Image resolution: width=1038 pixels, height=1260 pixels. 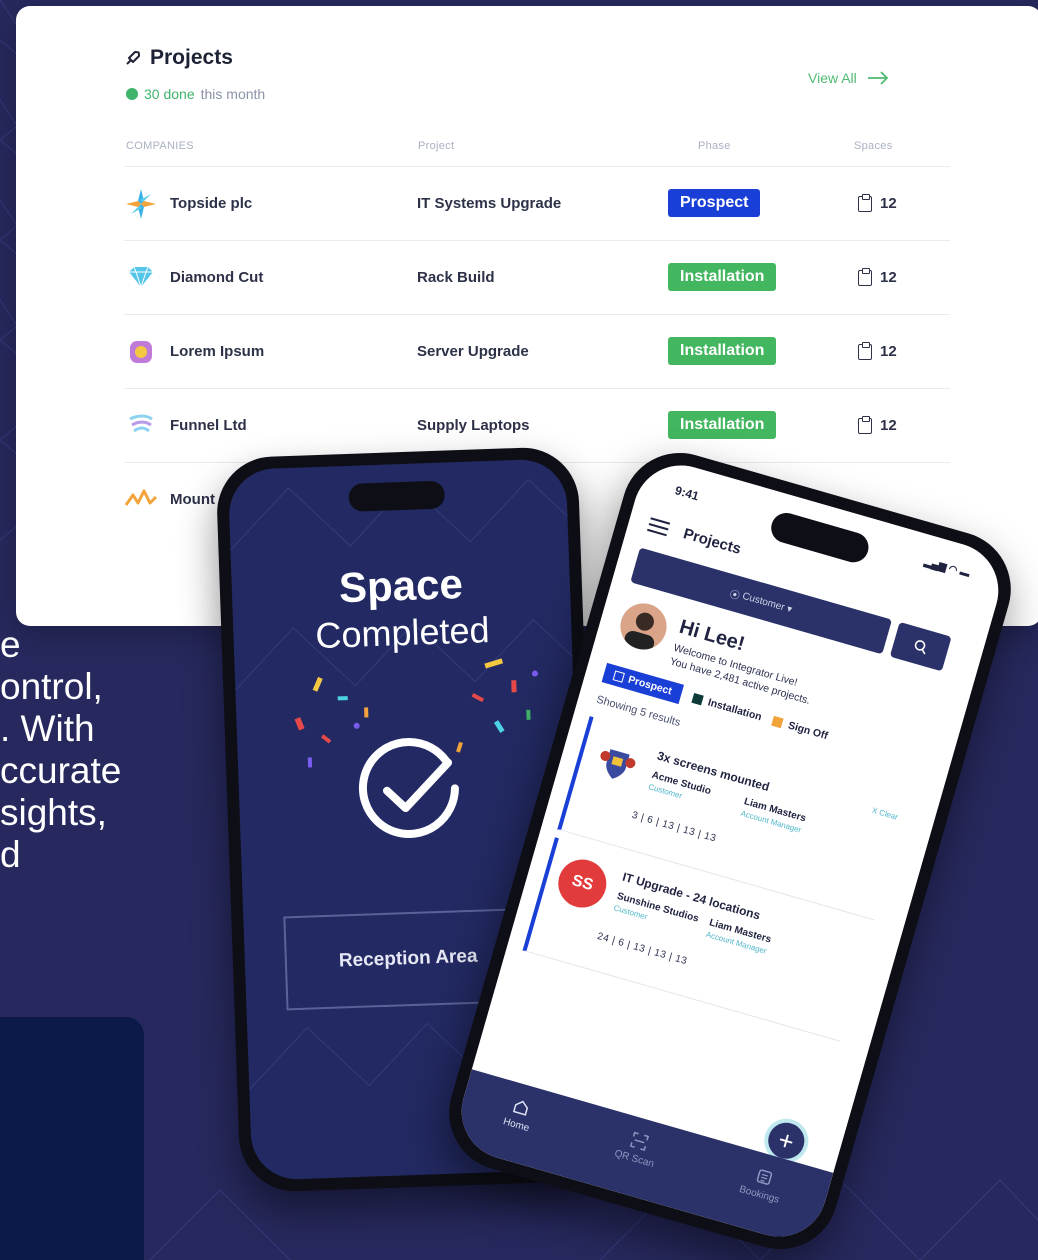 I want to click on plus-icon: +, so click(x=786, y=1140).